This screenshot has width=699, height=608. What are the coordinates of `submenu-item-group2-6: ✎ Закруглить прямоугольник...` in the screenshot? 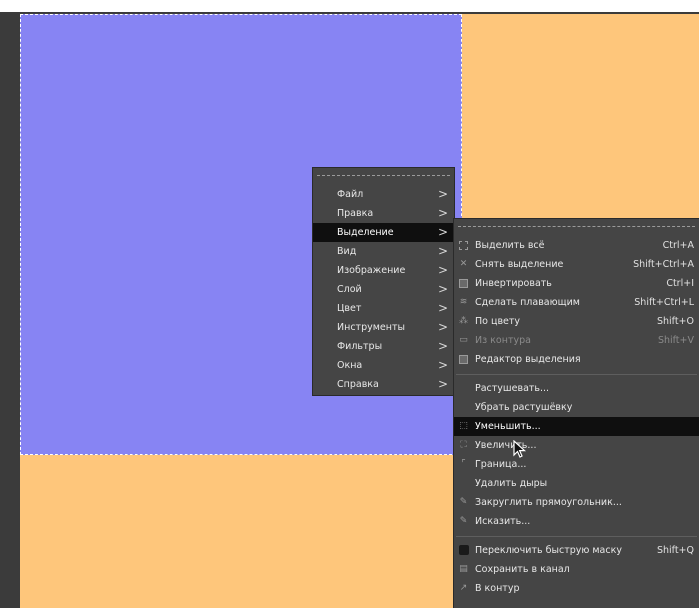 It's located at (576, 502).